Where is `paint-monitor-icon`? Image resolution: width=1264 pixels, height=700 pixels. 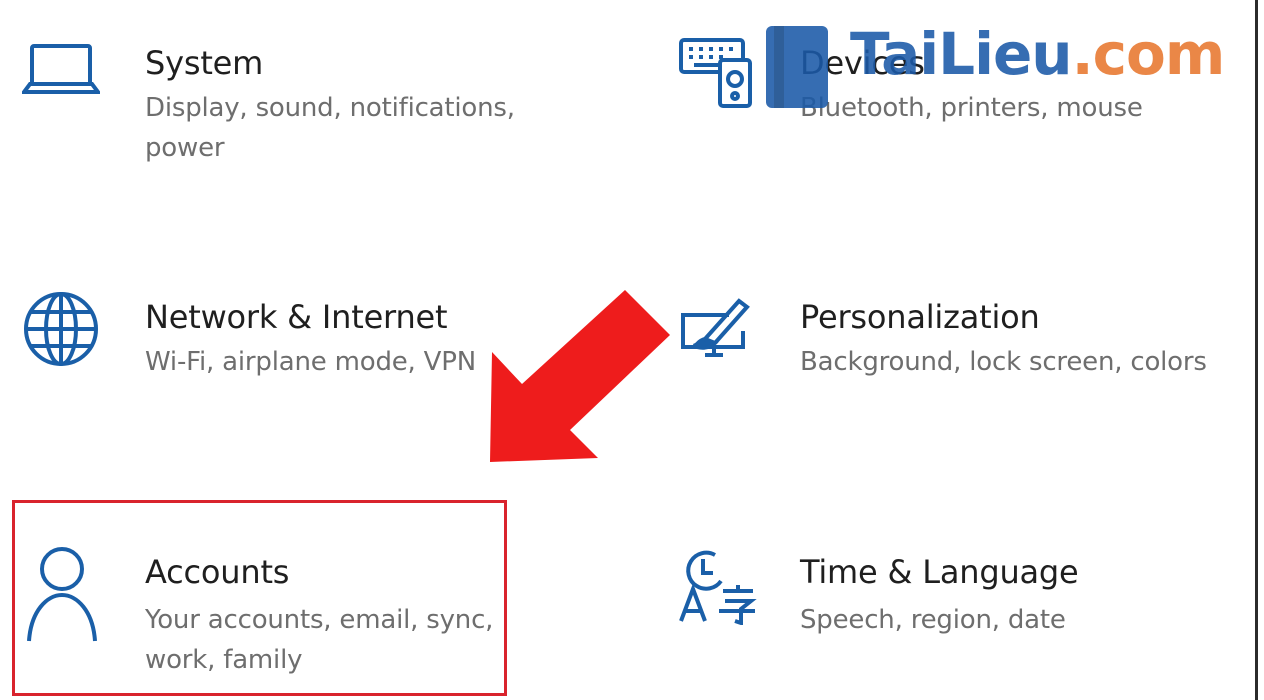
paint-monitor-icon is located at coordinates (715, 334).